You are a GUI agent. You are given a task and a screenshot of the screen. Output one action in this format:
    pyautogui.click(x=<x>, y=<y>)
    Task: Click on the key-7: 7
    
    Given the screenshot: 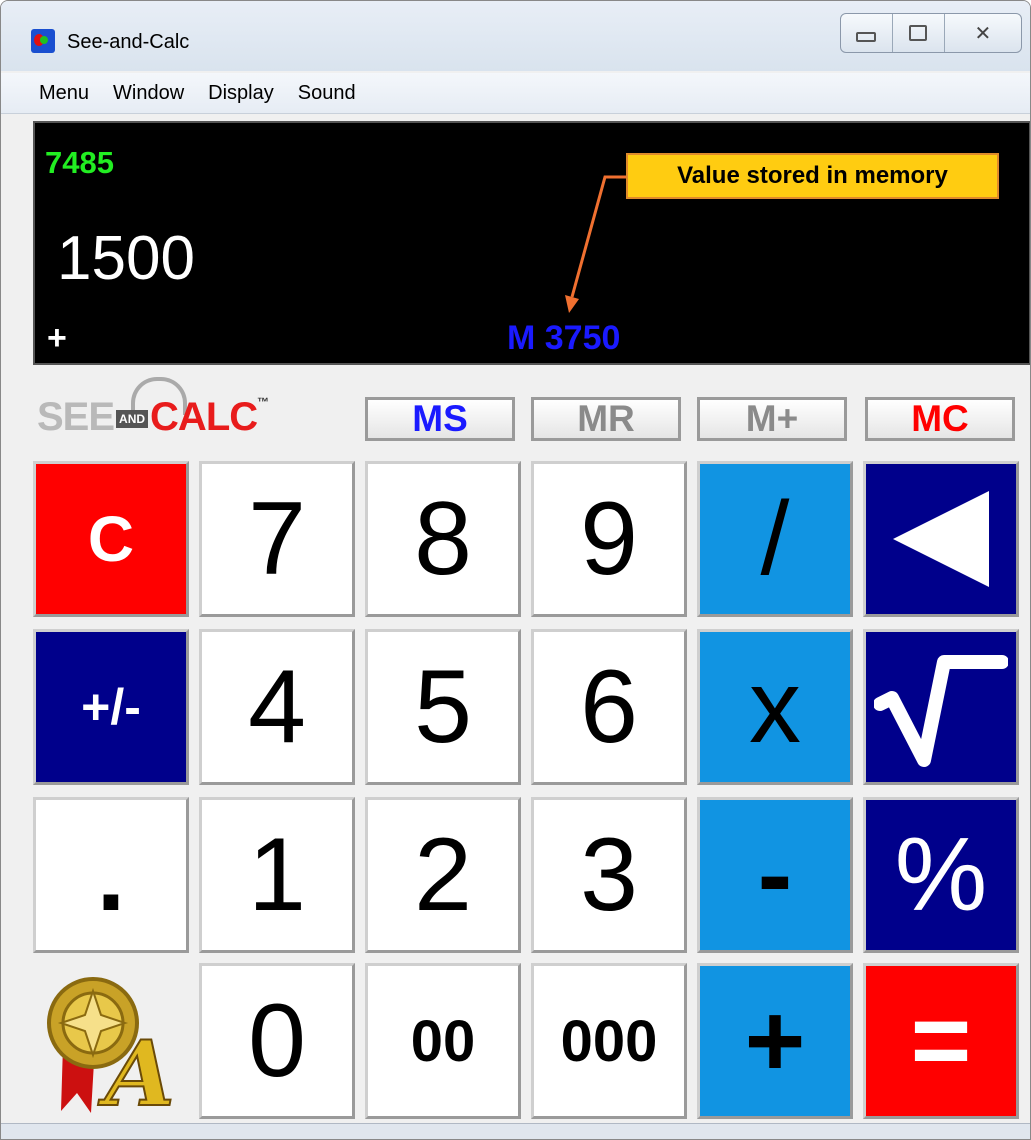 What is the action you would take?
    pyautogui.click(x=277, y=539)
    